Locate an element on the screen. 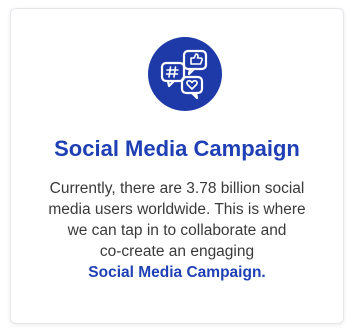 The height and width of the screenshot is (332, 352). campaign-highlight: Social Media Campaign. is located at coordinates (177, 272).